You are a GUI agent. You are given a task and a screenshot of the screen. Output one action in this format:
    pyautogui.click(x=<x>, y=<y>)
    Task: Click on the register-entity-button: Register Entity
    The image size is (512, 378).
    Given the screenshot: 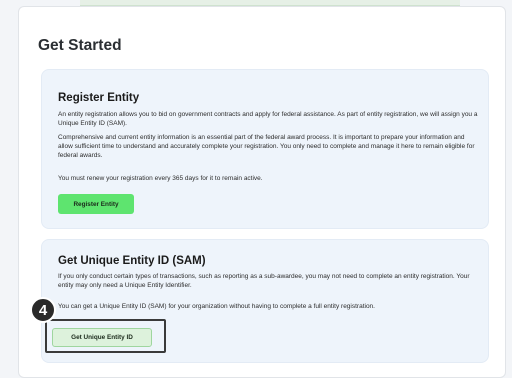 What is the action you would take?
    pyautogui.click(x=96, y=204)
    